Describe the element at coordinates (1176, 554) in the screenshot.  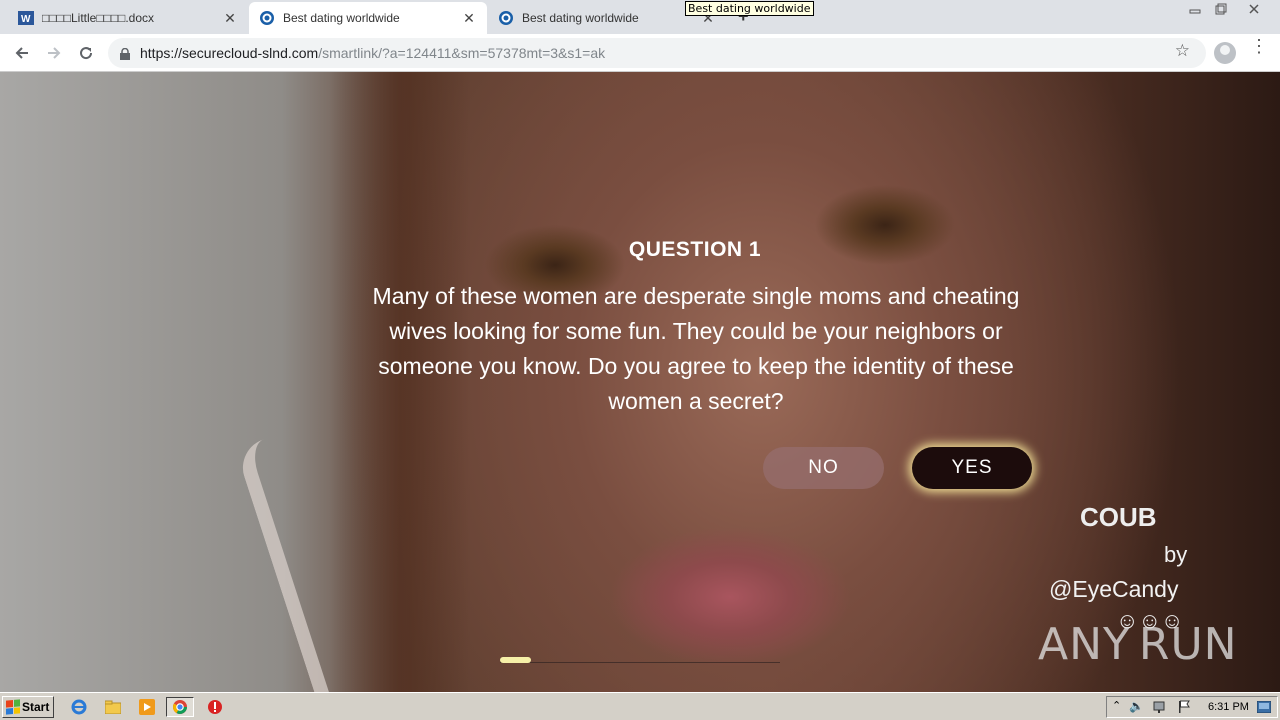
I see `watermark-by: by` at that location.